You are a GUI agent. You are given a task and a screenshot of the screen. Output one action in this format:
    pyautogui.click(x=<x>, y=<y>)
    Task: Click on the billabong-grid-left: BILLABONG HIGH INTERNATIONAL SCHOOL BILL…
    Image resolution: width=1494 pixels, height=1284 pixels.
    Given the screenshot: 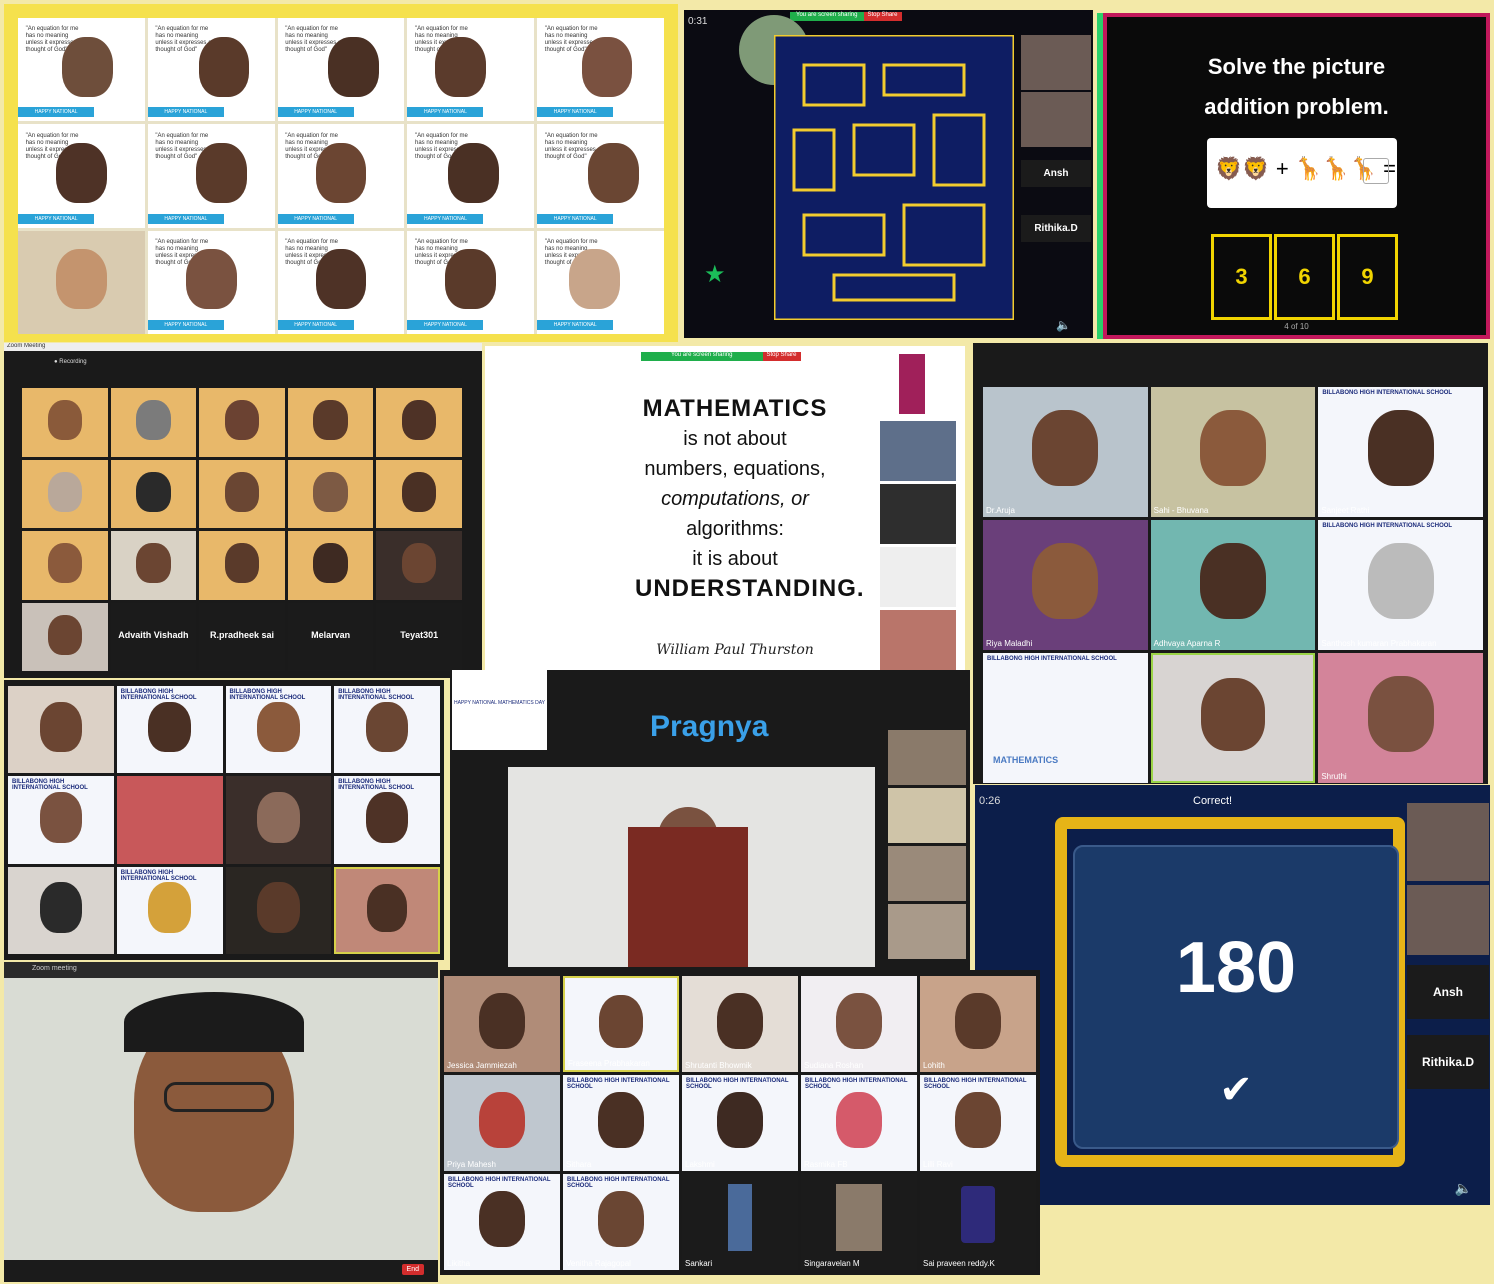 What is the action you would take?
    pyautogui.click(x=224, y=820)
    